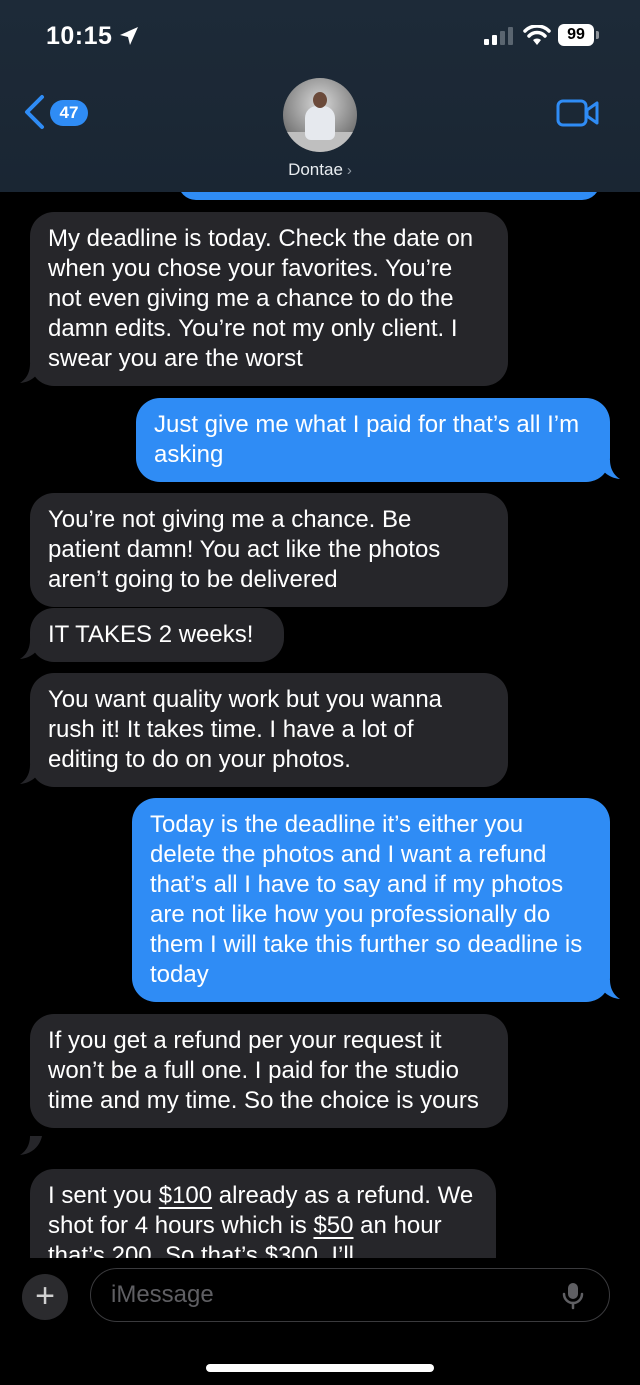 This screenshot has height=1385, width=640. What do you see at coordinates (350, 1295) in the screenshot?
I see `imessage-input: iMessage` at bounding box center [350, 1295].